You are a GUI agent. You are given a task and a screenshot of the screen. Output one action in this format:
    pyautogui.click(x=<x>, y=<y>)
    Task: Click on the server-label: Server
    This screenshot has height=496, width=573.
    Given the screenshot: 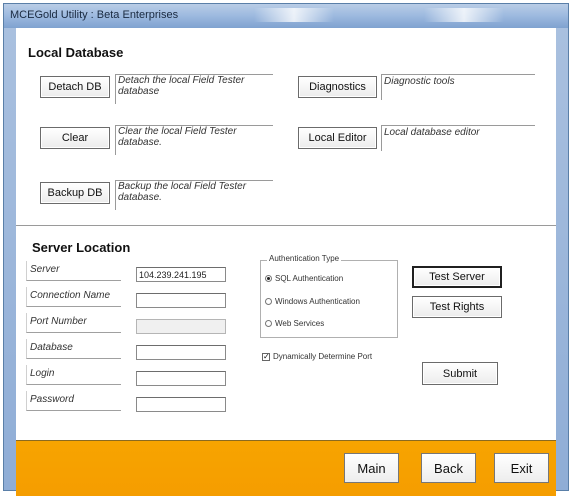 What is the action you would take?
    pyautogui.click(x=73, y=271)
    